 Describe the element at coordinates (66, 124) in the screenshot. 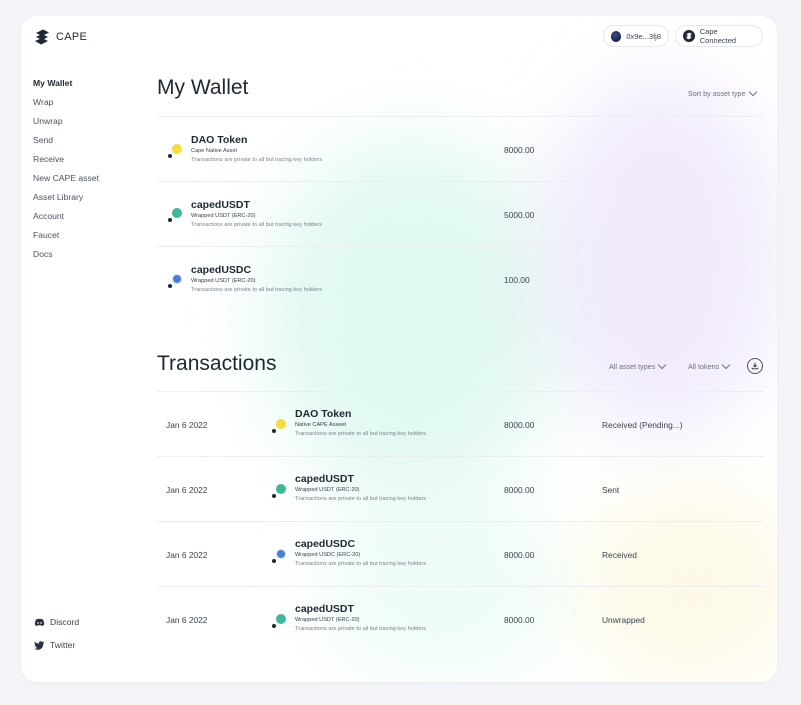

I see `nav-item-unwrap: Unwrap` at that location.